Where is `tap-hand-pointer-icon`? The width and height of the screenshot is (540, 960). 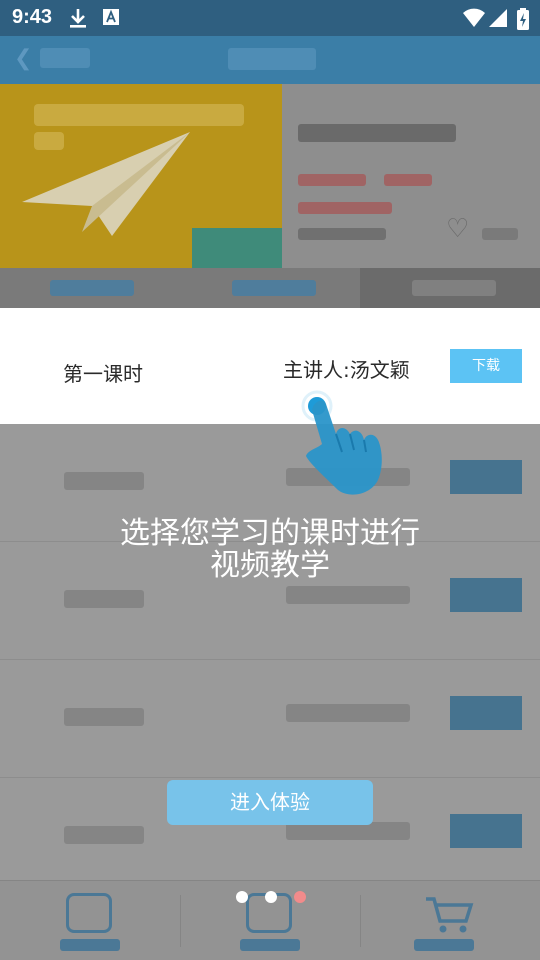 tap-hand-pointer-icon is located at coordinates (341, 442).